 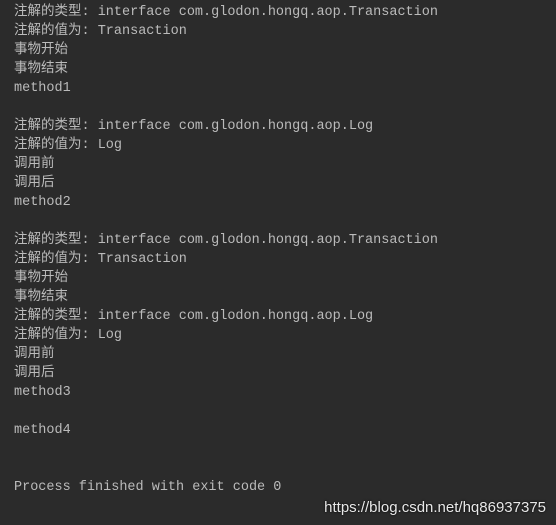 I want to click on console-line: method1, so click(x=42, y=88).